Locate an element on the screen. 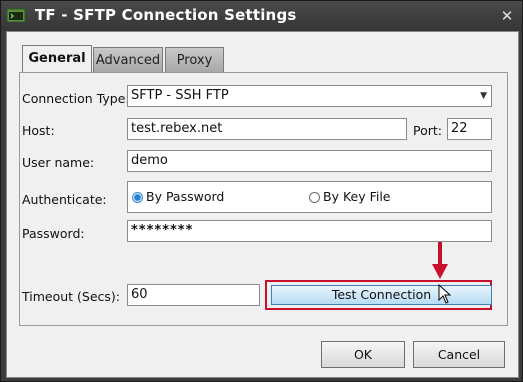  cancel-button: Cancel is located at coordinates (459, 354).